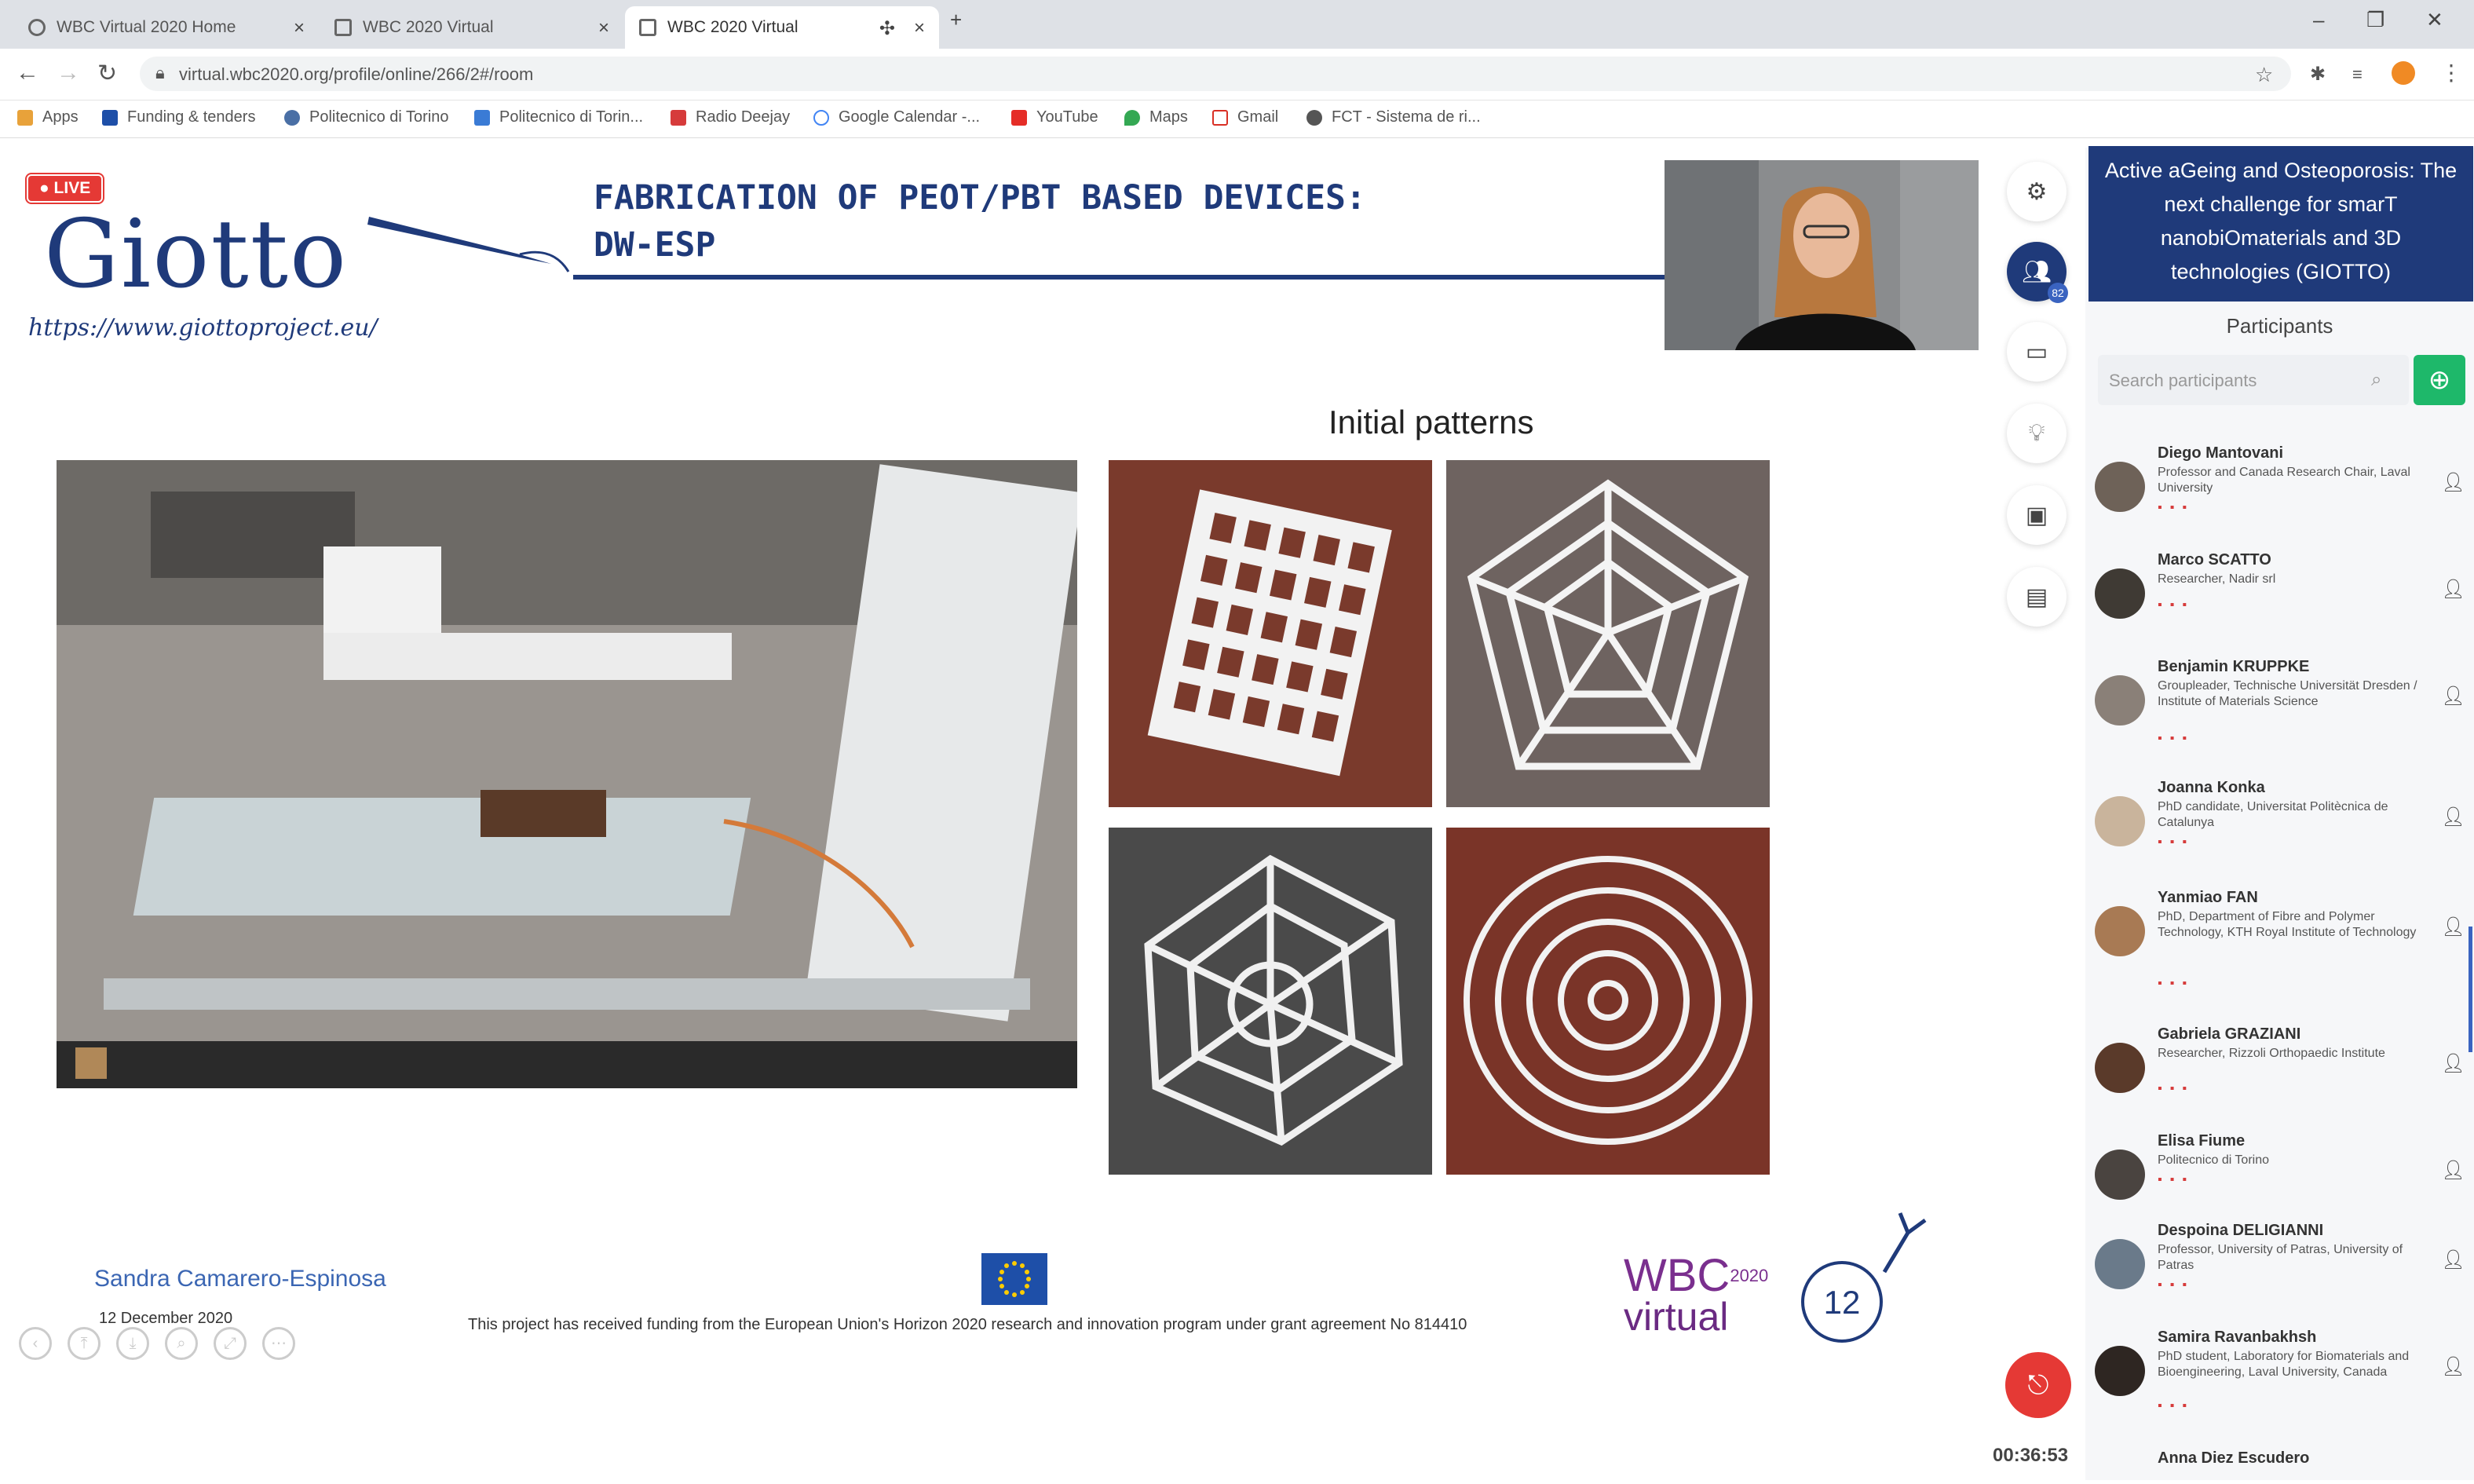 This screenshot has height=1484, width=2474. Describe the element at coordinates (956, 20) in the screenshot. I see `new-tab-button: +` at that location.